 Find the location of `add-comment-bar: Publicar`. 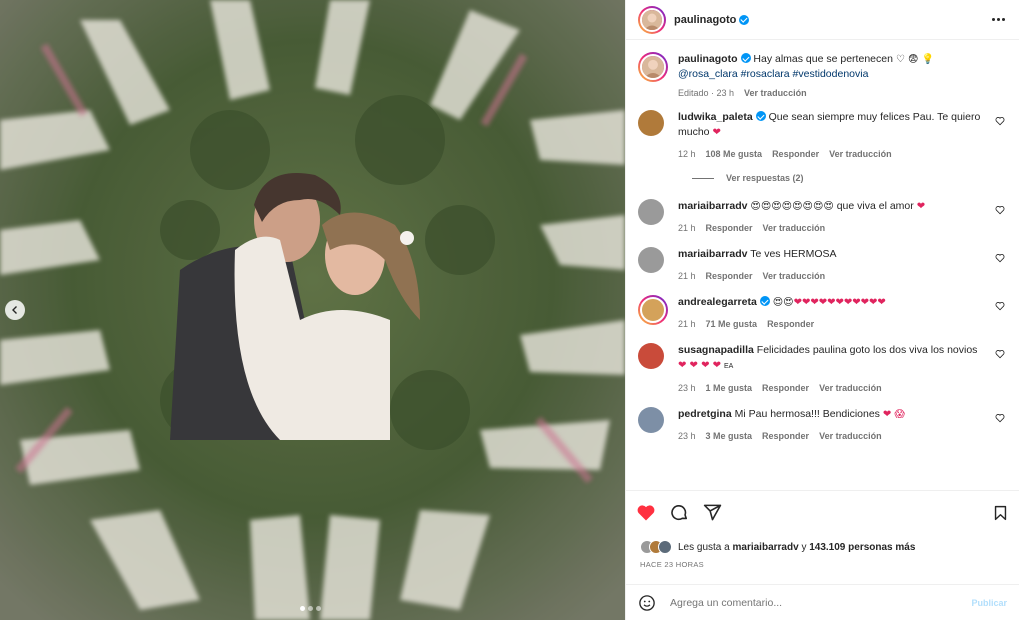

add-comment-bar: Publicar is located at coordinates (822, 602).